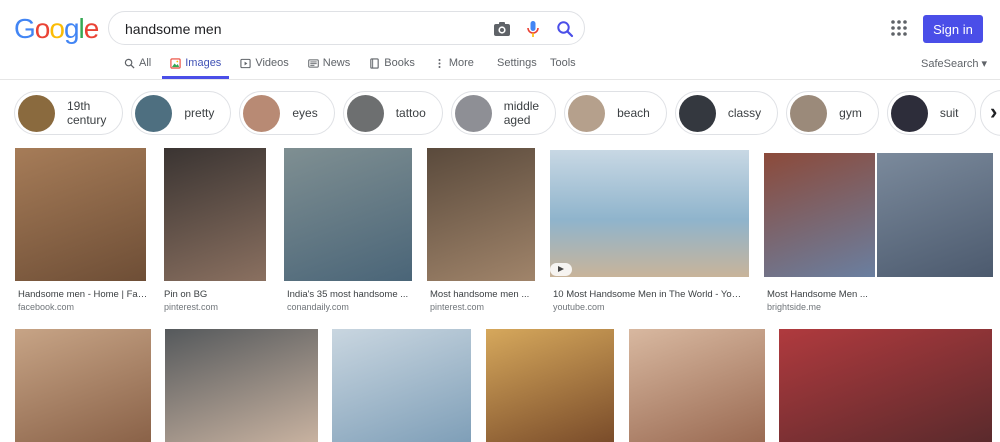 Image resolution: width=1000 pixels, height=442 pixels. What do you see at coordinates (336, 63) in the screenshot?
I see `tab-label: News` at bounding box center [336, 63].